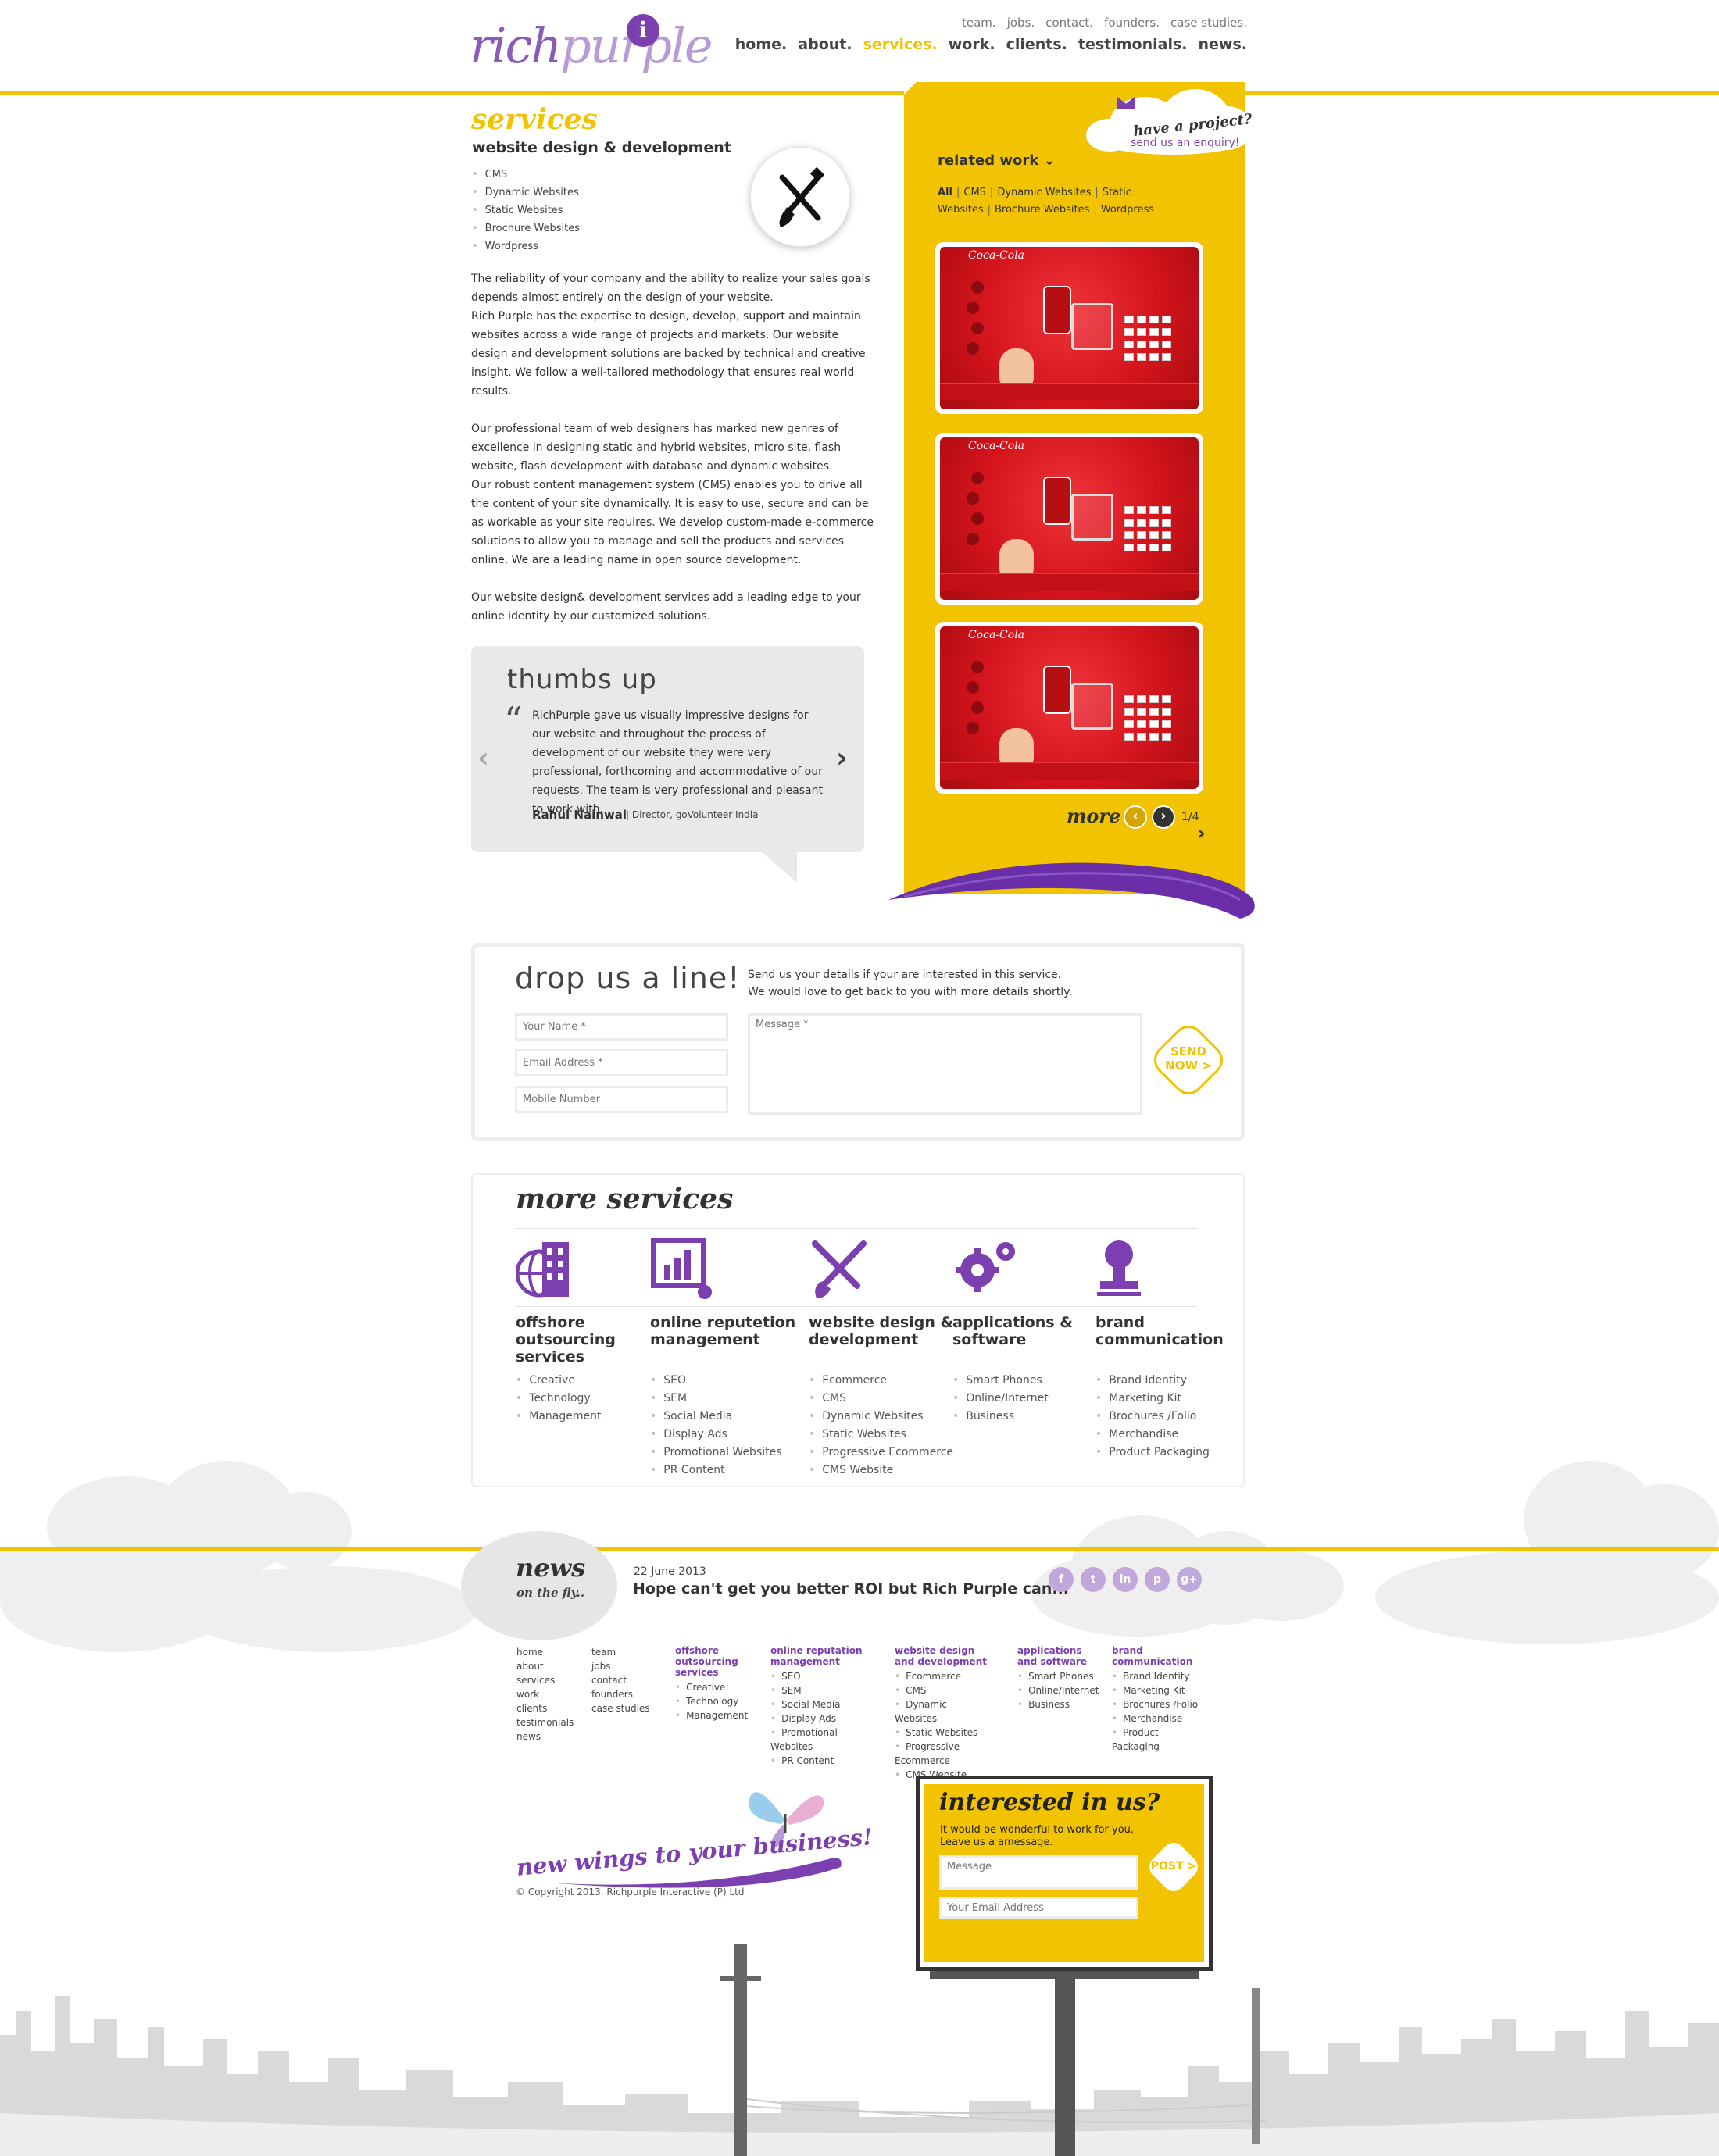  What do you see at coordinates (736, 1471) in the screenshot?
I see `service-item: PR Content` at bounding box center [736, 1471].